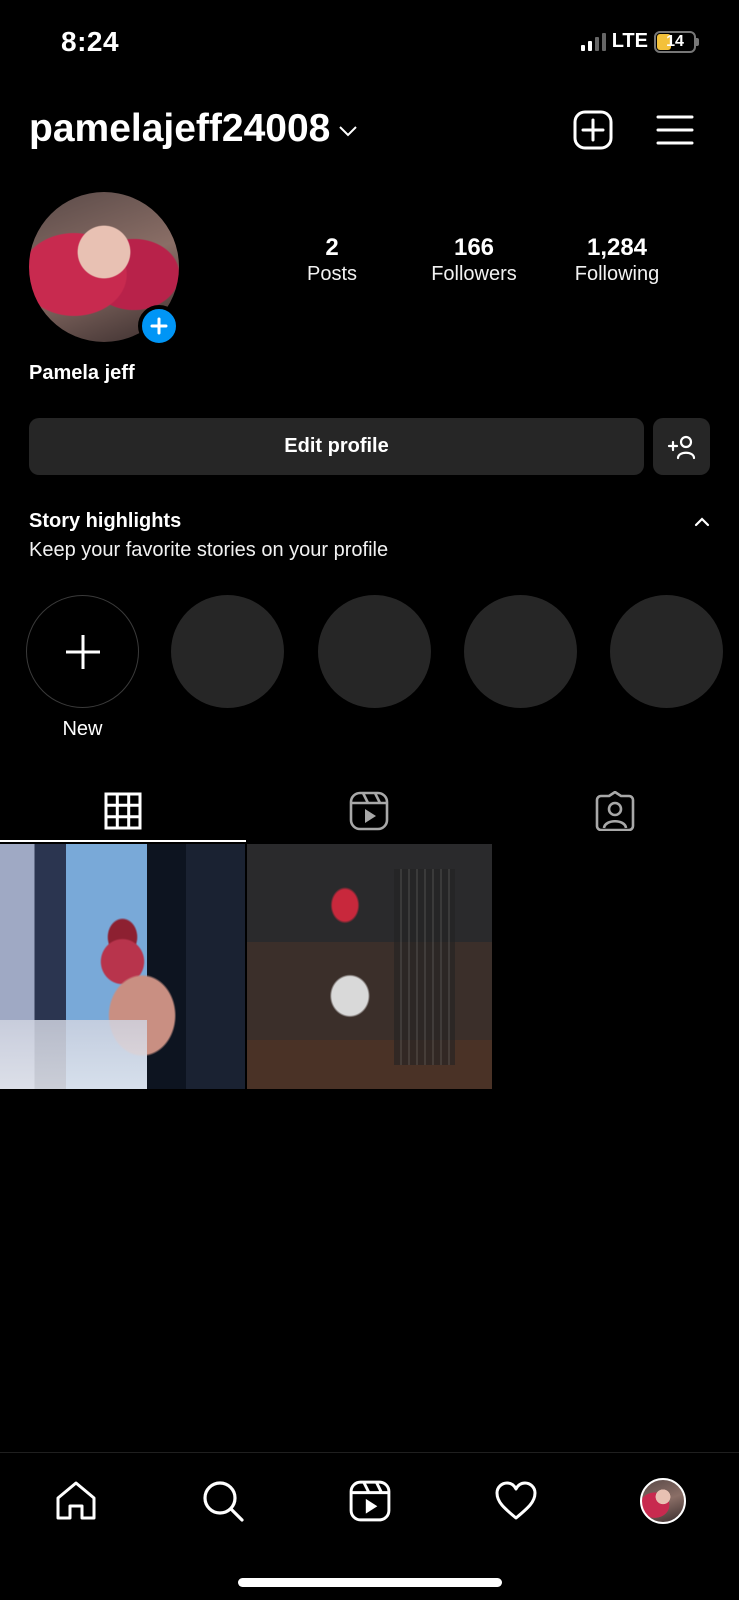 The image size is (739, 1600). I want to click on posts-label: Posts, so click(332, 274).